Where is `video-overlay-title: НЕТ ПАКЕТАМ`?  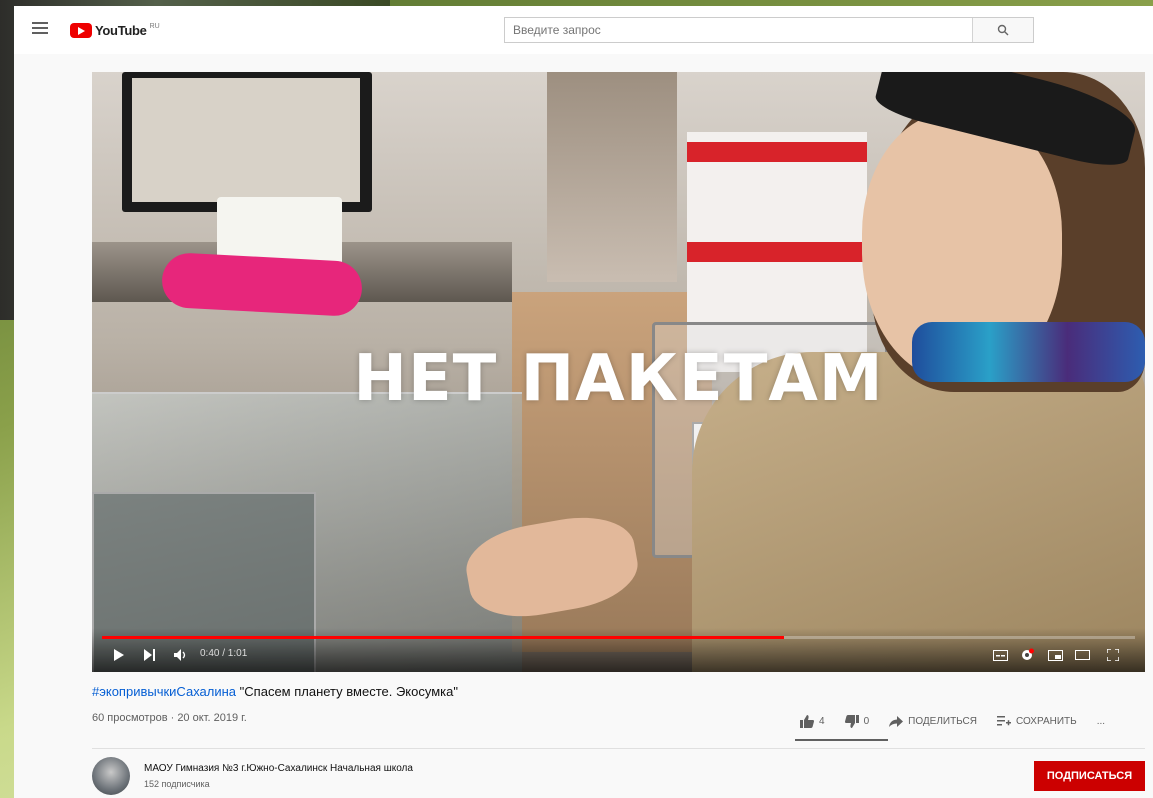 video-overlay-title: НЕТ ПАКЕТАМ is located at coordinates (618, 379).